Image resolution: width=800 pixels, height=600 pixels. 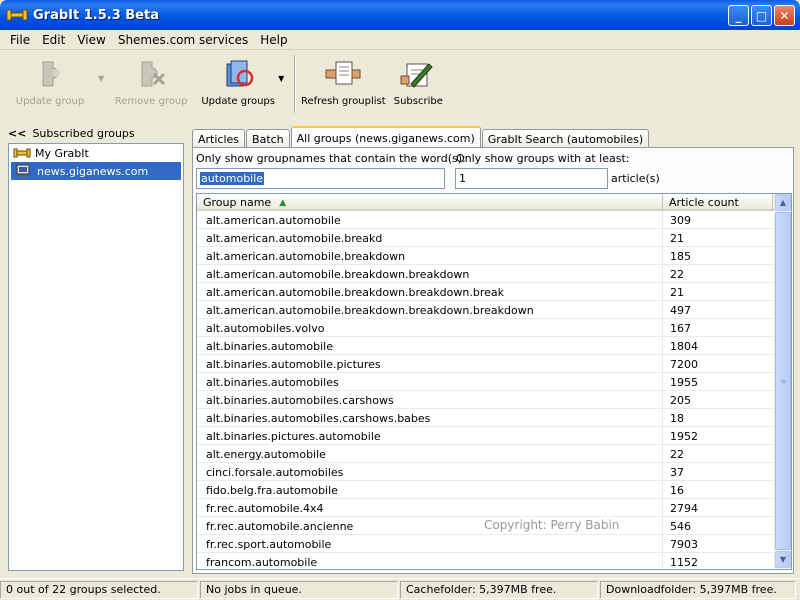 What do you see at coordinates (237, 202) in the screenshot?
I see `column-header-label: Group name` at bounding box center [237, 202].